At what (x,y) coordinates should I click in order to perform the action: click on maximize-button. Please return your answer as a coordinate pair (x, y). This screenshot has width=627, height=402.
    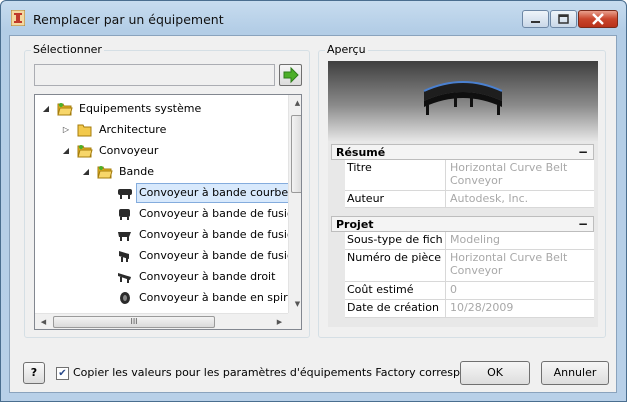
    Looking at the image, I should click on (563, 19).